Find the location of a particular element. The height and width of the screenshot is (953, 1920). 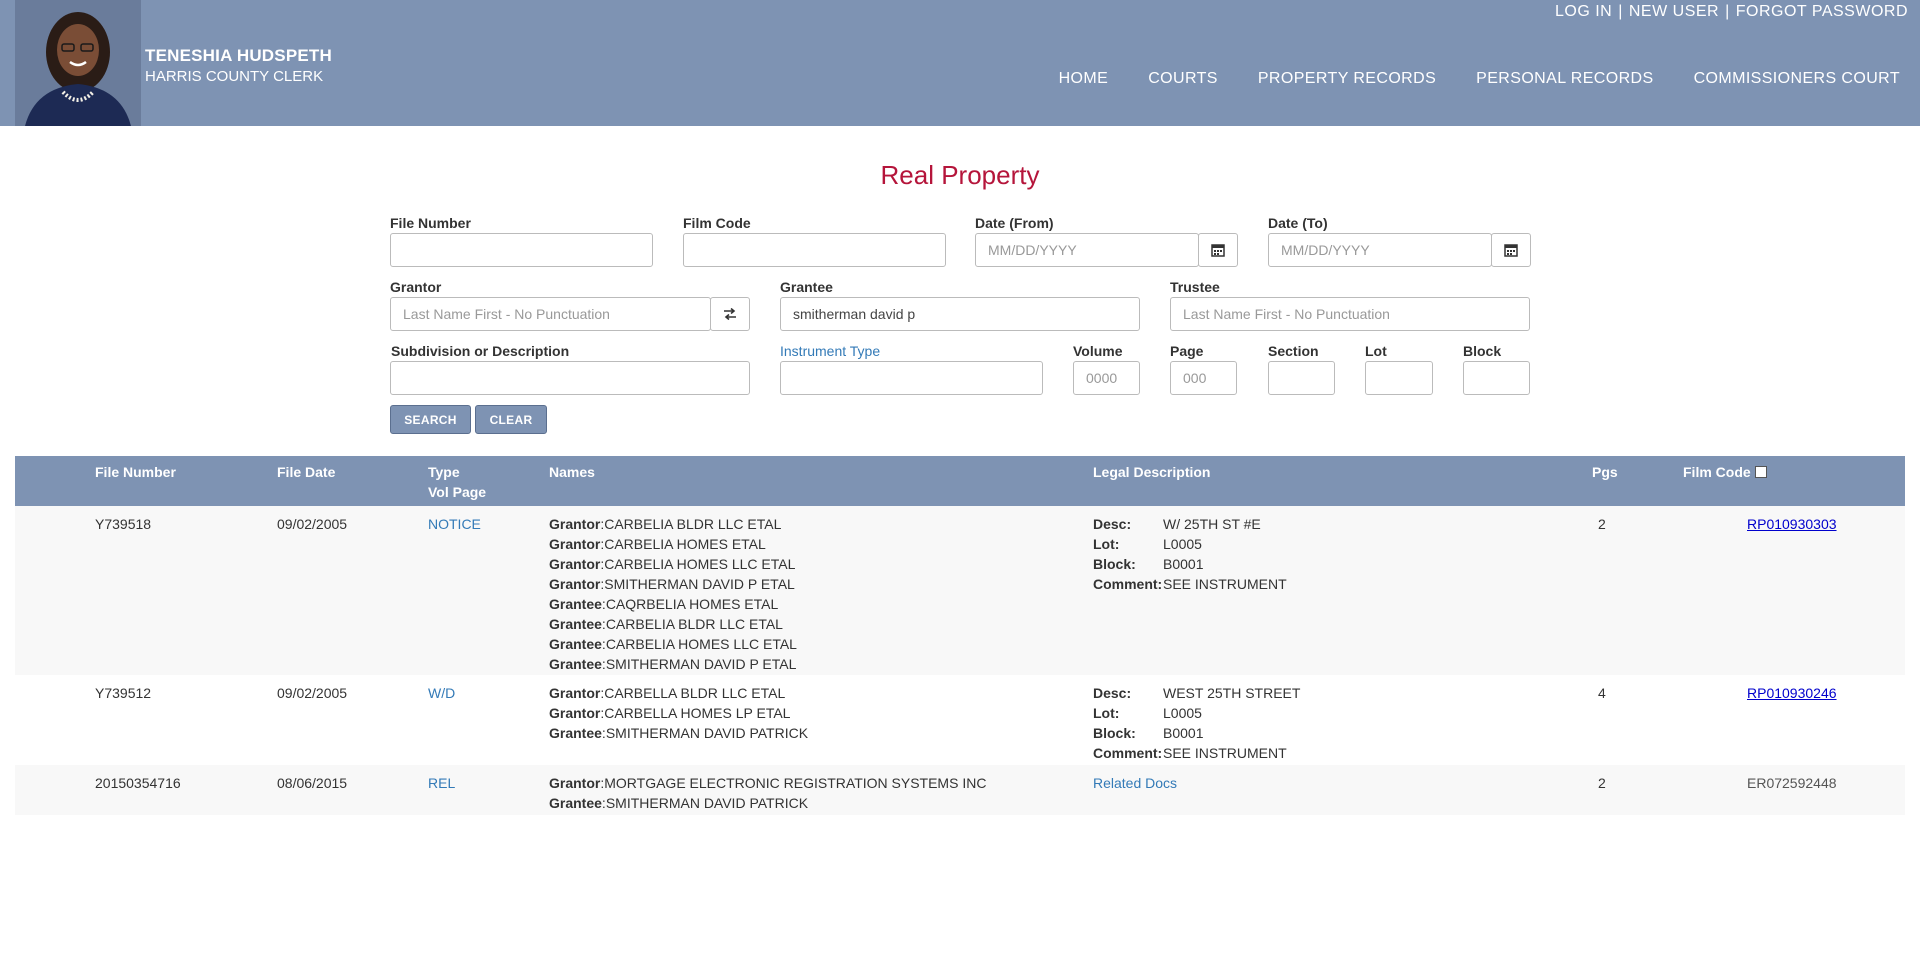

instrument-type-link: NOTICE is located at coordinates (454, 524).